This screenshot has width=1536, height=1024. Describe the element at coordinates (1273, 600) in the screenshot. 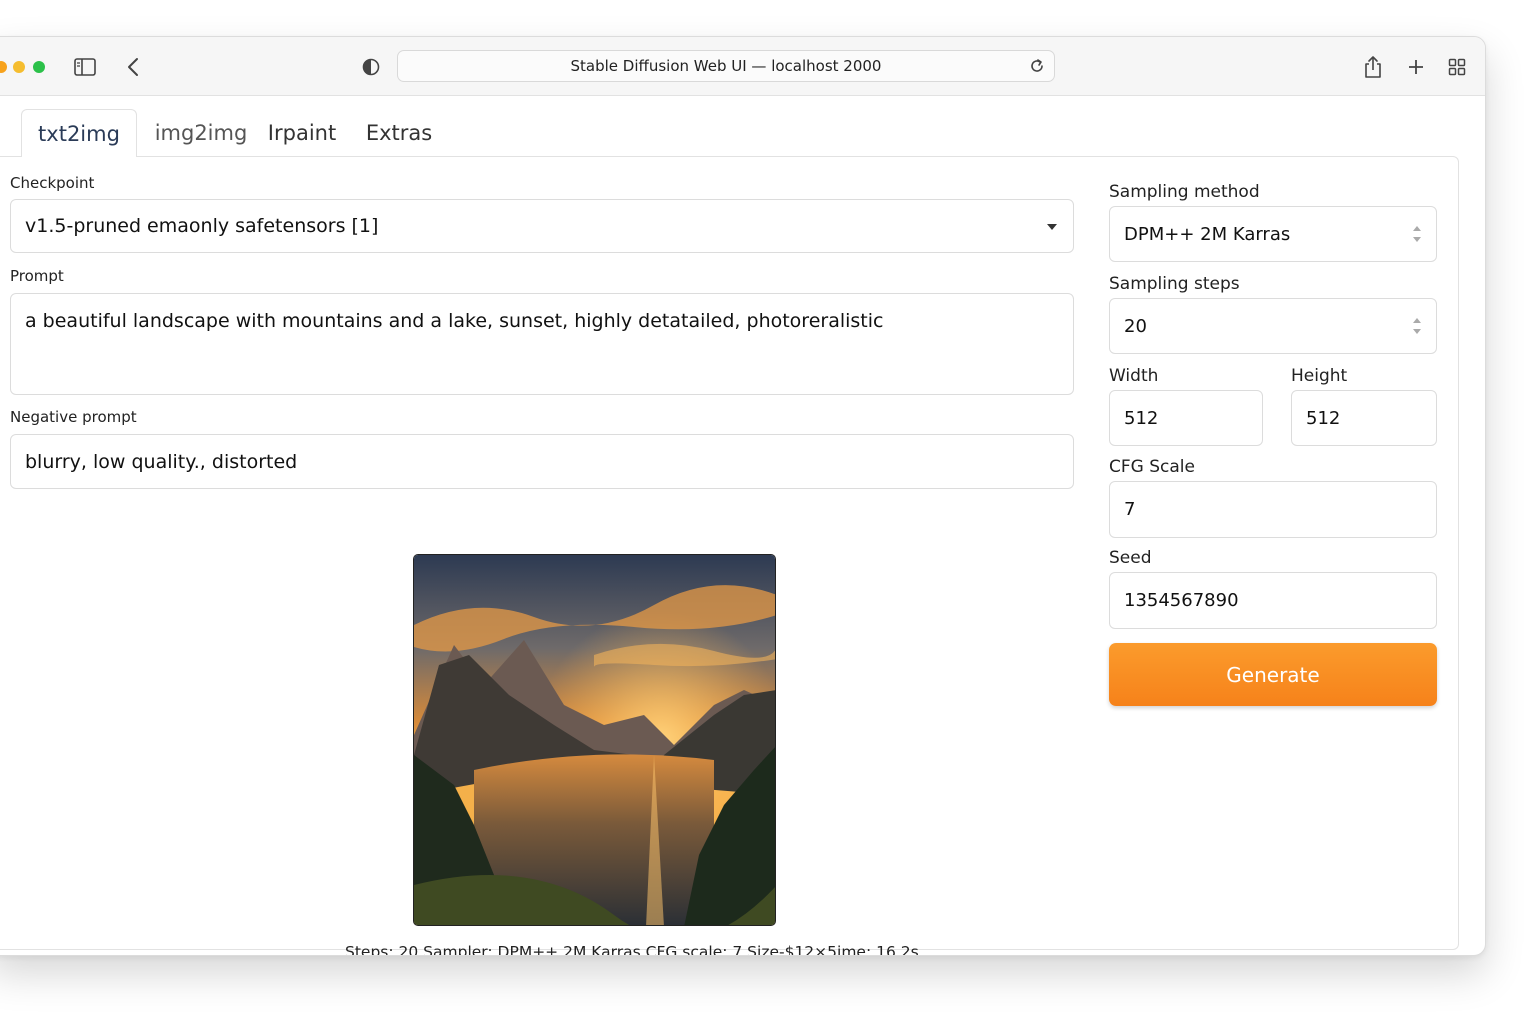

I see `seed-input: 1354567890` at that location.